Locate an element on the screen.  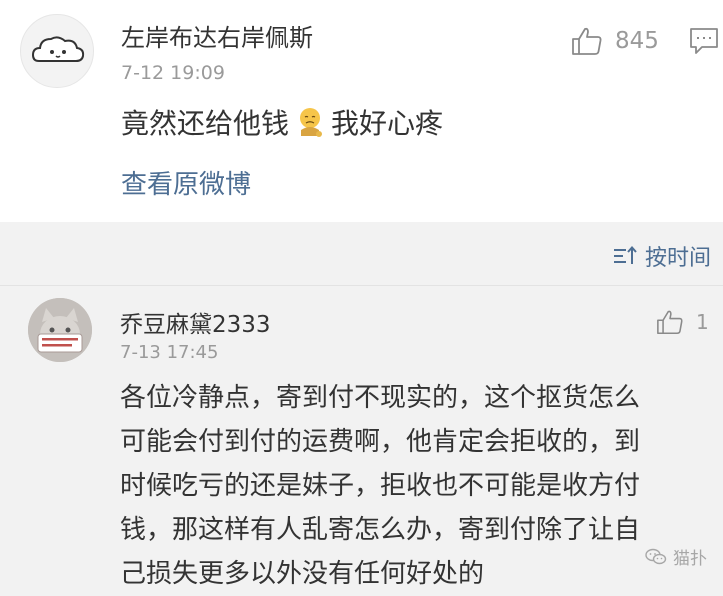
reply-like-button: 1 is located at coordinates (682, 322).